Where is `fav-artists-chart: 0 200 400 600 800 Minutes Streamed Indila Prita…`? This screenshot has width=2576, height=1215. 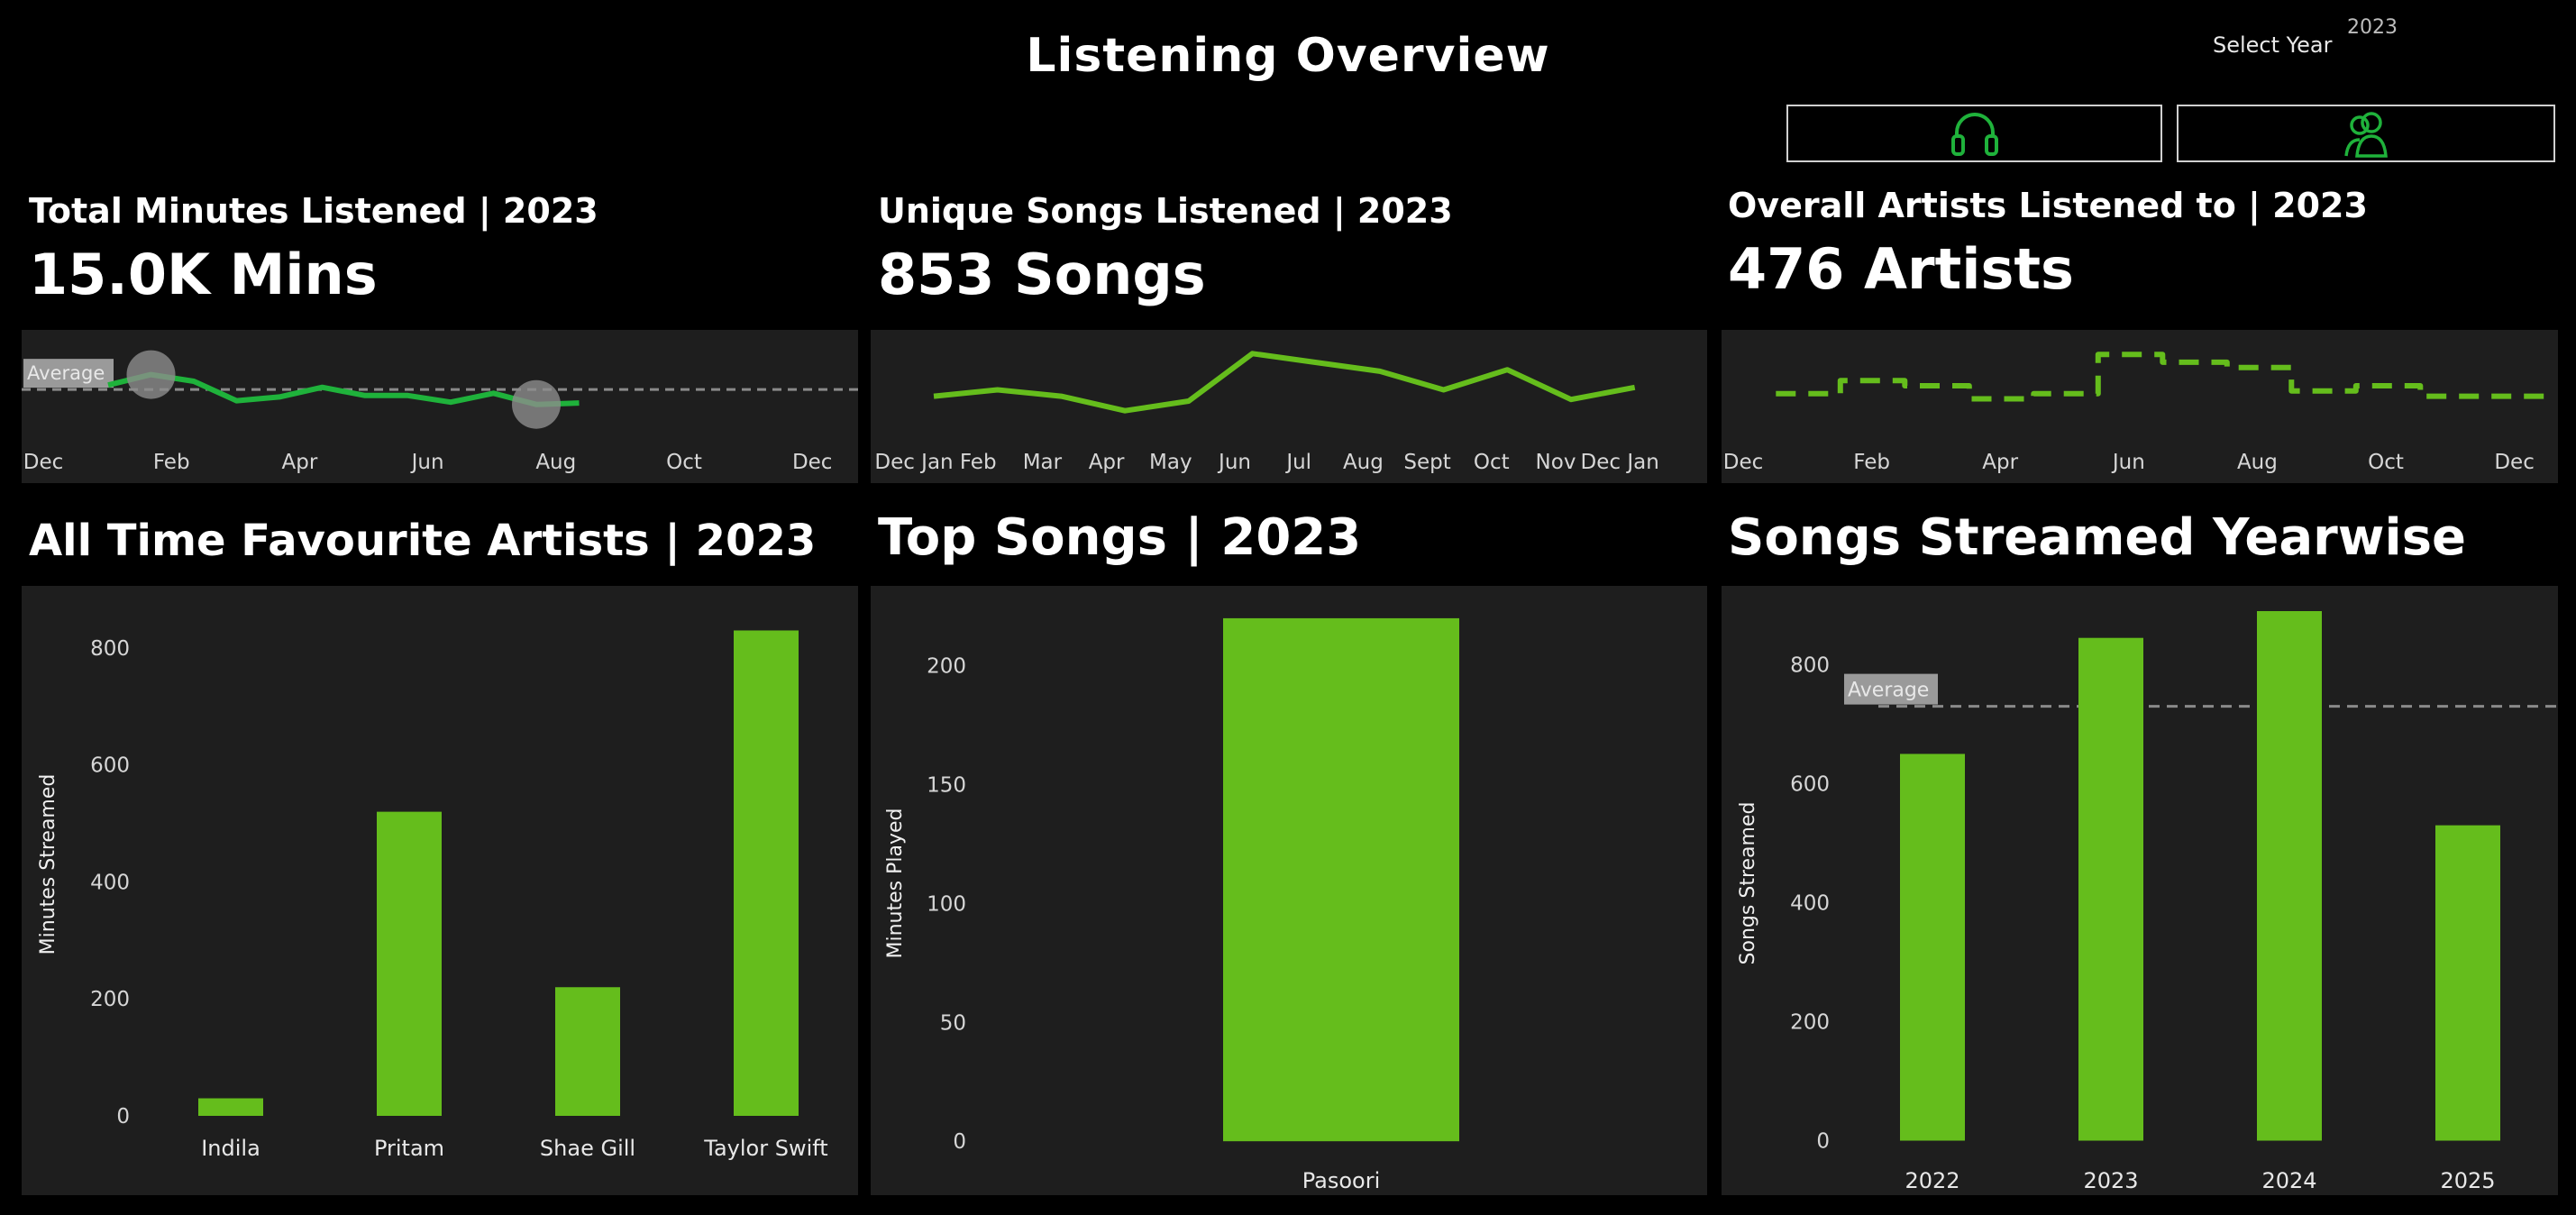
fav-artists-chart: 0 200 400 600 800 Minutes Streamed Indila Prita… is located at coordinates (432, 895).